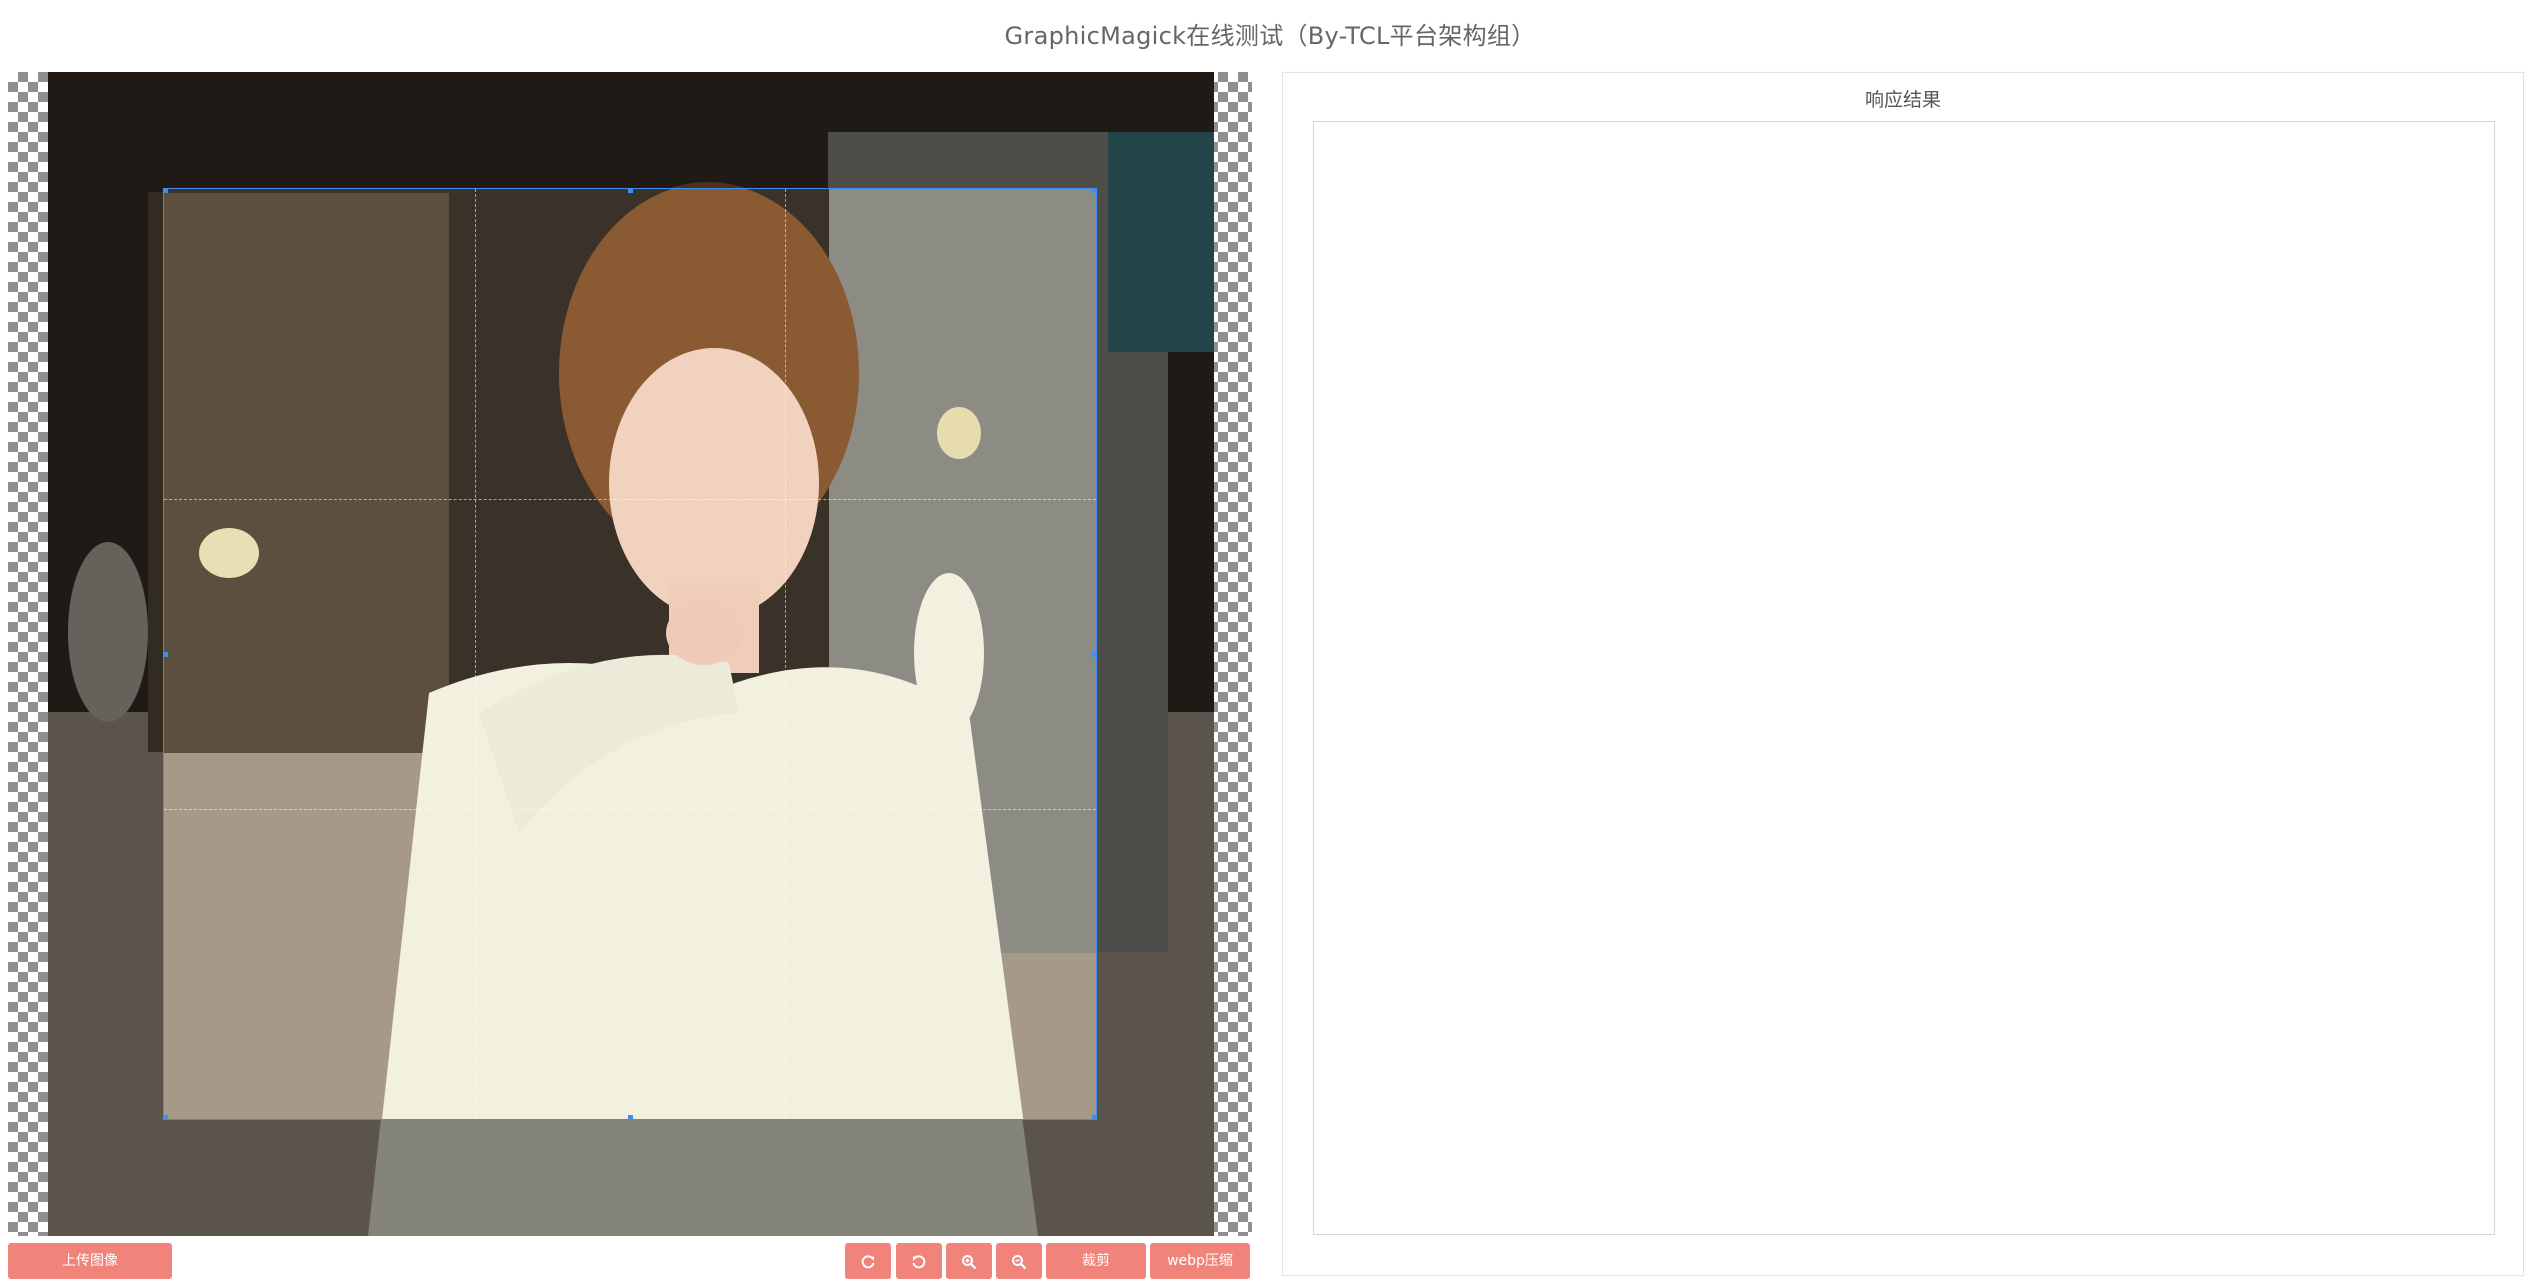 This screenshot has height=1288, width=2540. Describe the element at coordinates (90, 1261) in the screenshot. I see `upload-image-button: 上传图像` at that location.